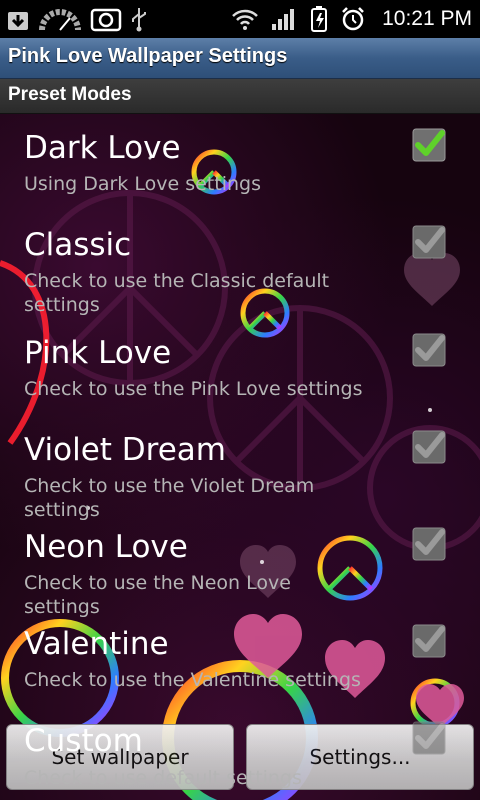  Describe the element at coordinates (192, 680) in the screenshot. I see `preset-summary: Check to use the Valentine settings` at that location.